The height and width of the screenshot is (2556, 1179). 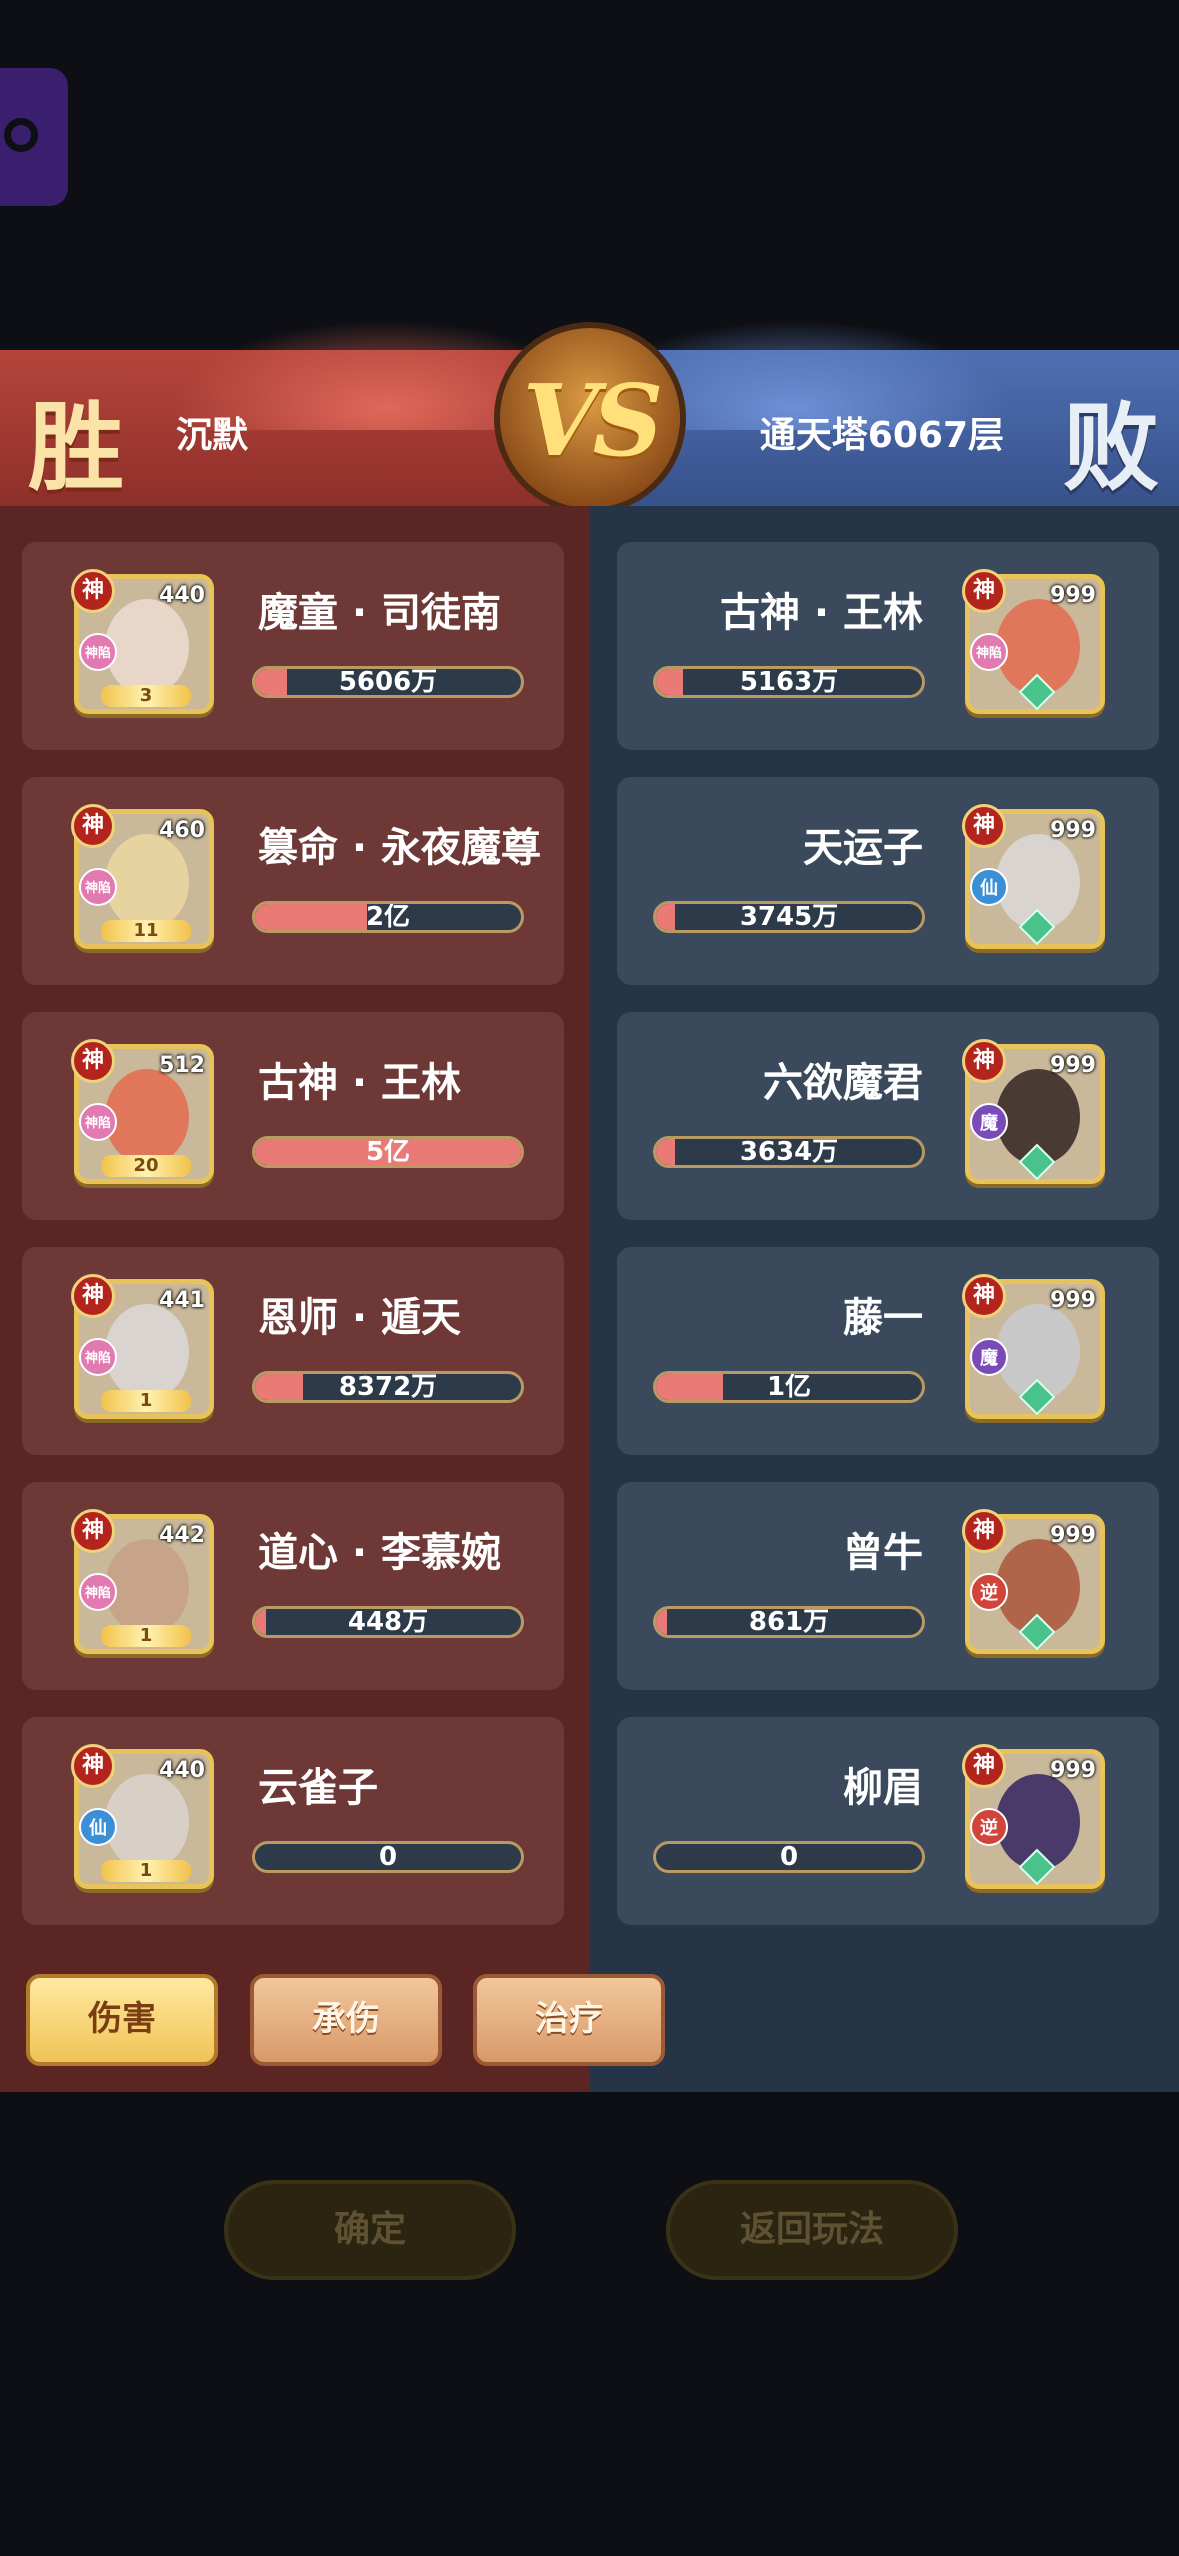 What do you see at coordinates (888, 646) in the screenshot?
I see `right-hero-card: 神 999 神陷 古神 · 王林 5163万` at bounding box center [888, 646].